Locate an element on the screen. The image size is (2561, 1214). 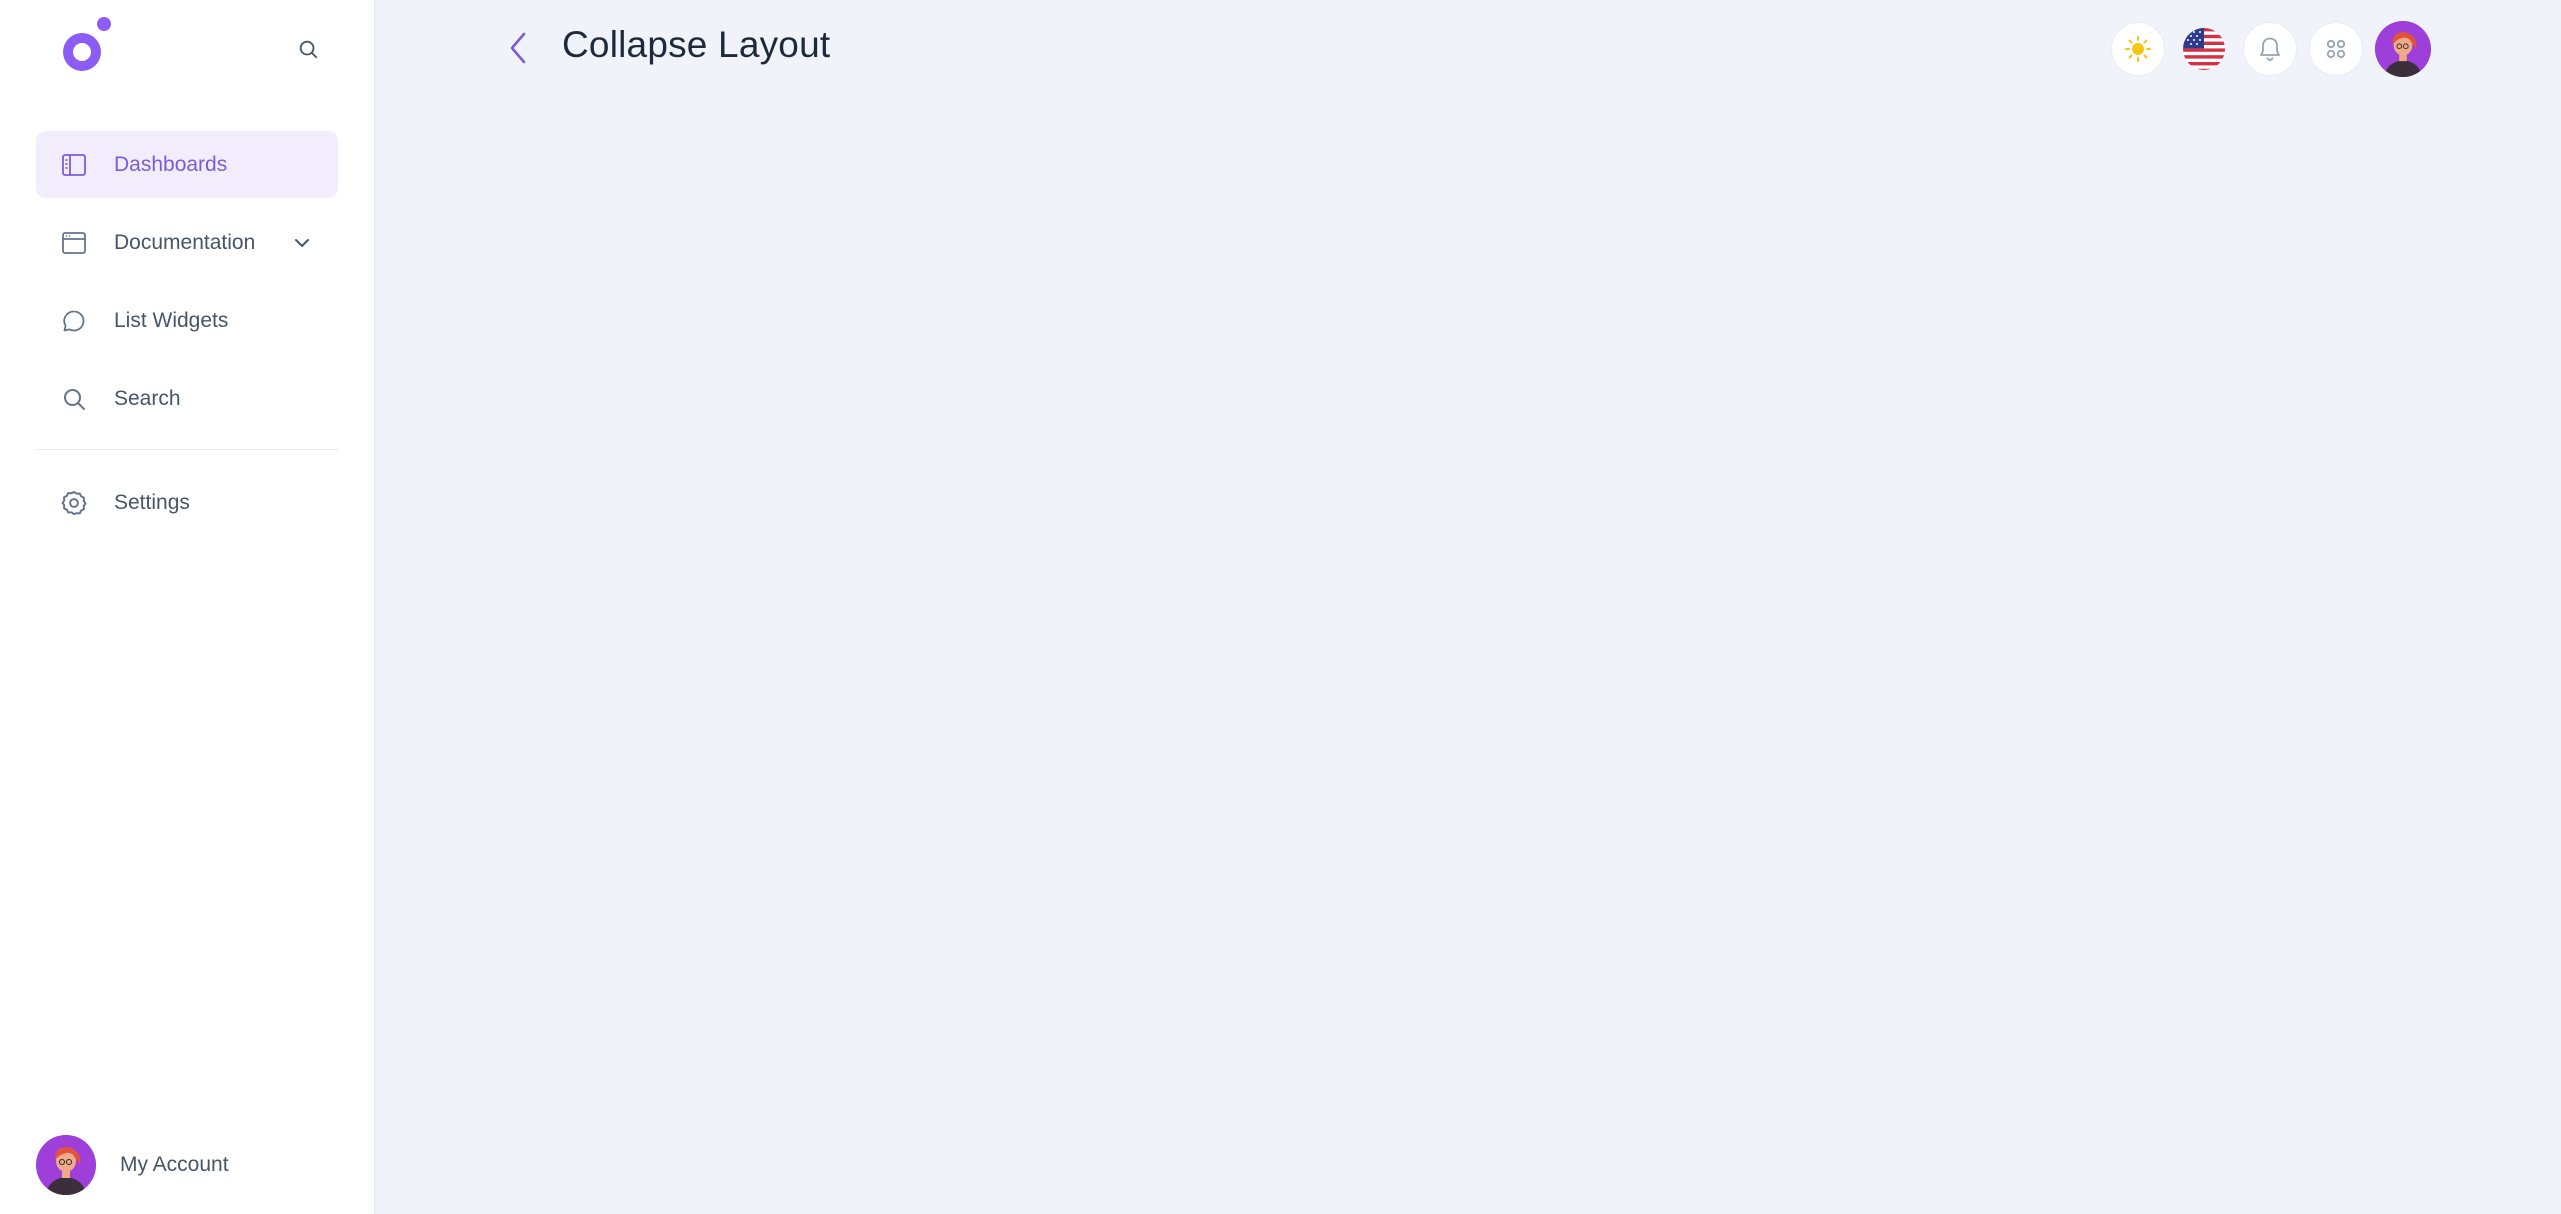
avatar is located at coordinates (66, 1165).